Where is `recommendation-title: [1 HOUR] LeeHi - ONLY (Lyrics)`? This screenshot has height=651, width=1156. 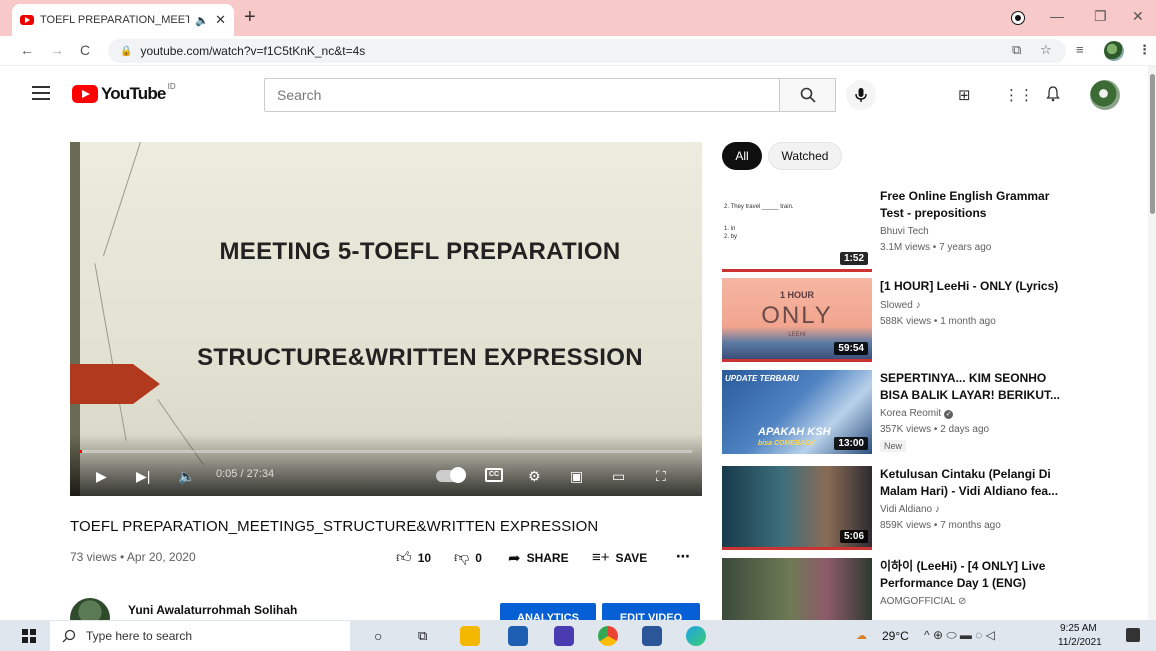 recommendation-title: [1 HOUR] LeeHi - ONLY (Lyrics) is located at coordinates (971, 286).